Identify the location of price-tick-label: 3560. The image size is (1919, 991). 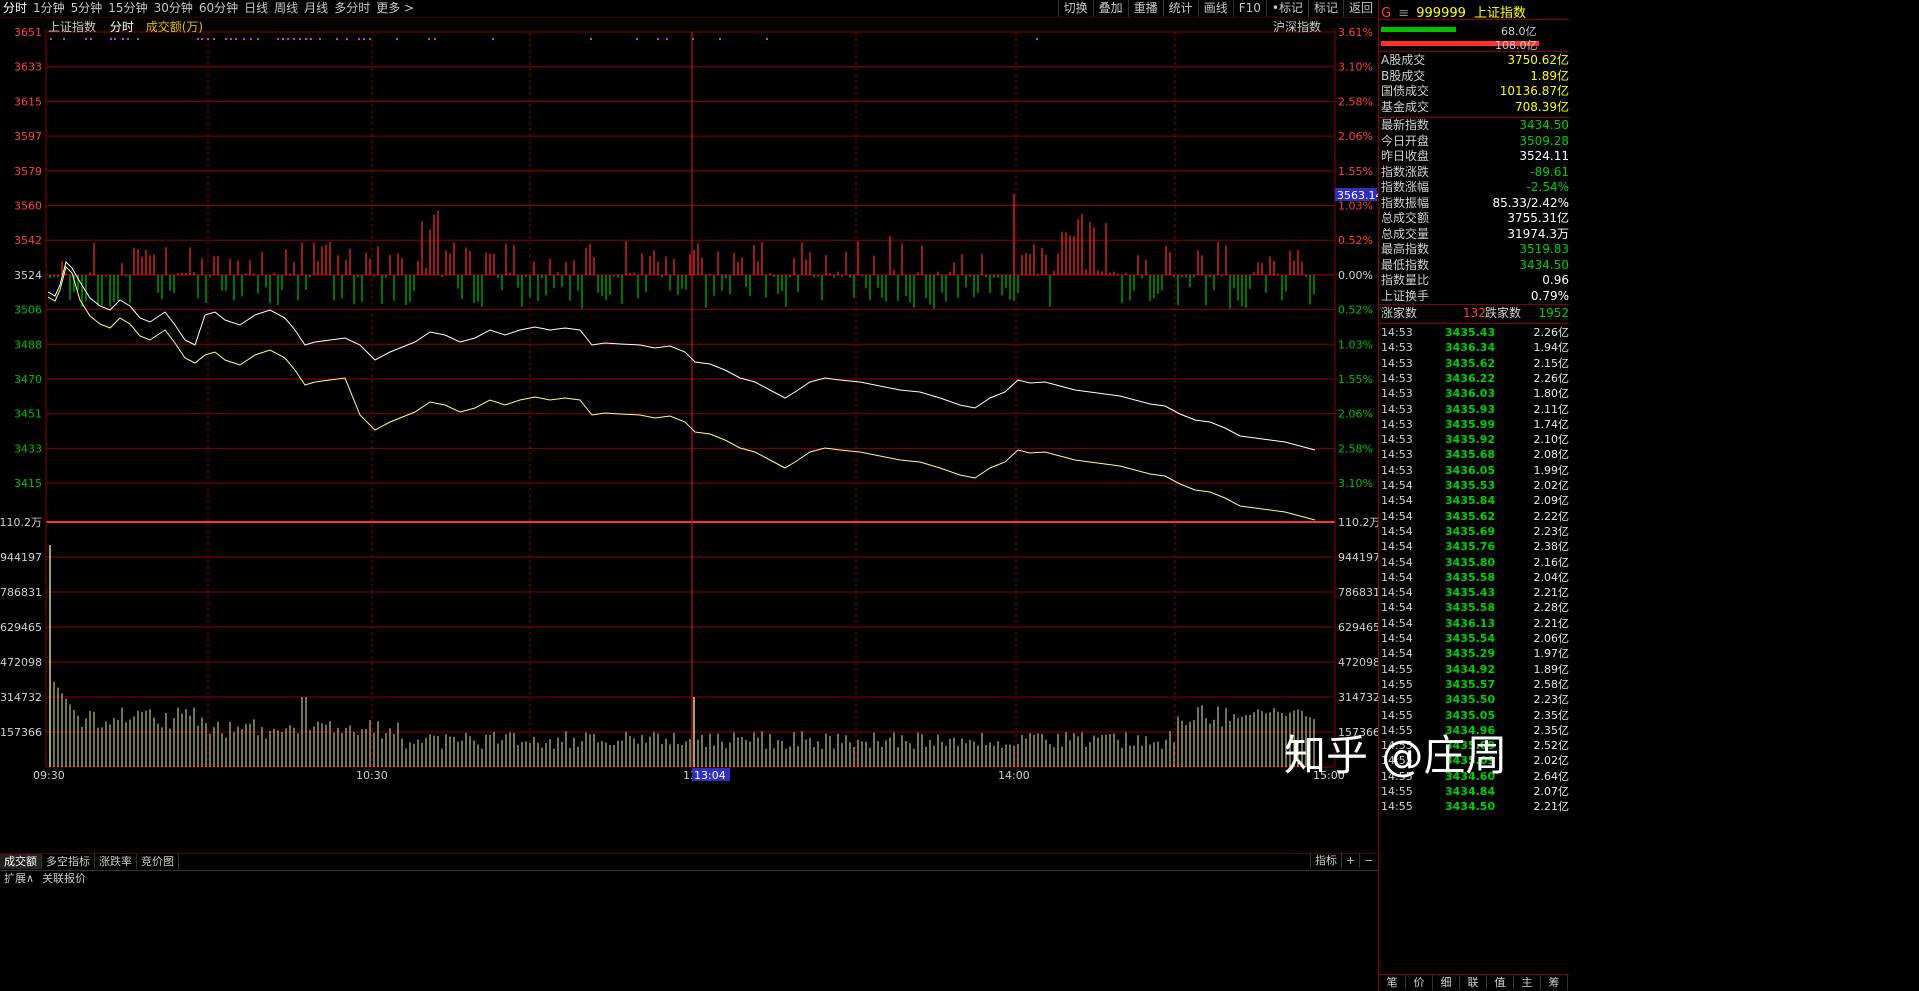
(28, 206).